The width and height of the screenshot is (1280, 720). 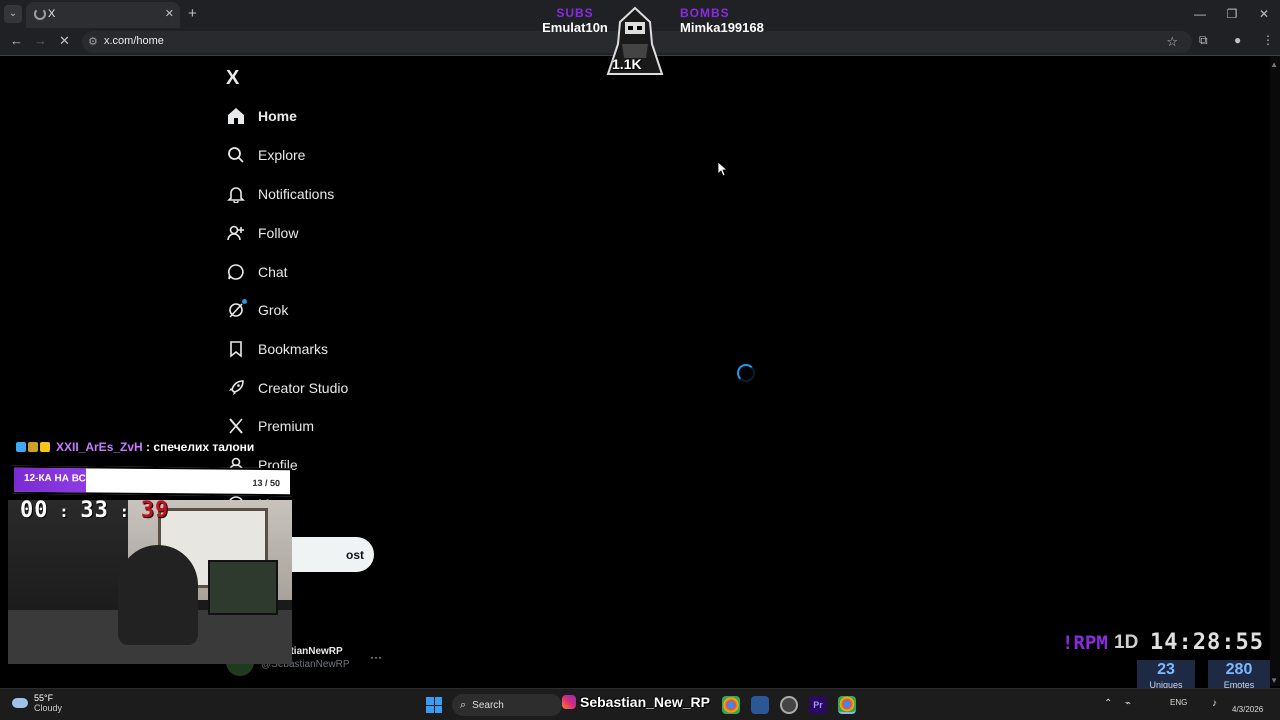 What do you see at coordinates (232, 78) in the screenshot?
I see `x-logo: X` at bounding box center [232, 78].